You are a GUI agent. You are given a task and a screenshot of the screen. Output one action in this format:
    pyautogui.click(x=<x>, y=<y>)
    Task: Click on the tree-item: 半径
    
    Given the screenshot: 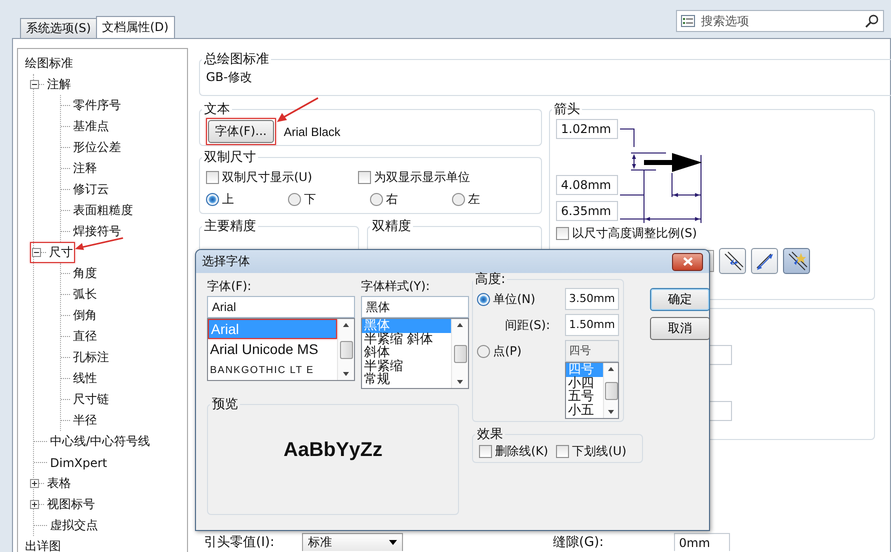 What is the action you would take?
    pyautogui.click(x=85, y=420)
    